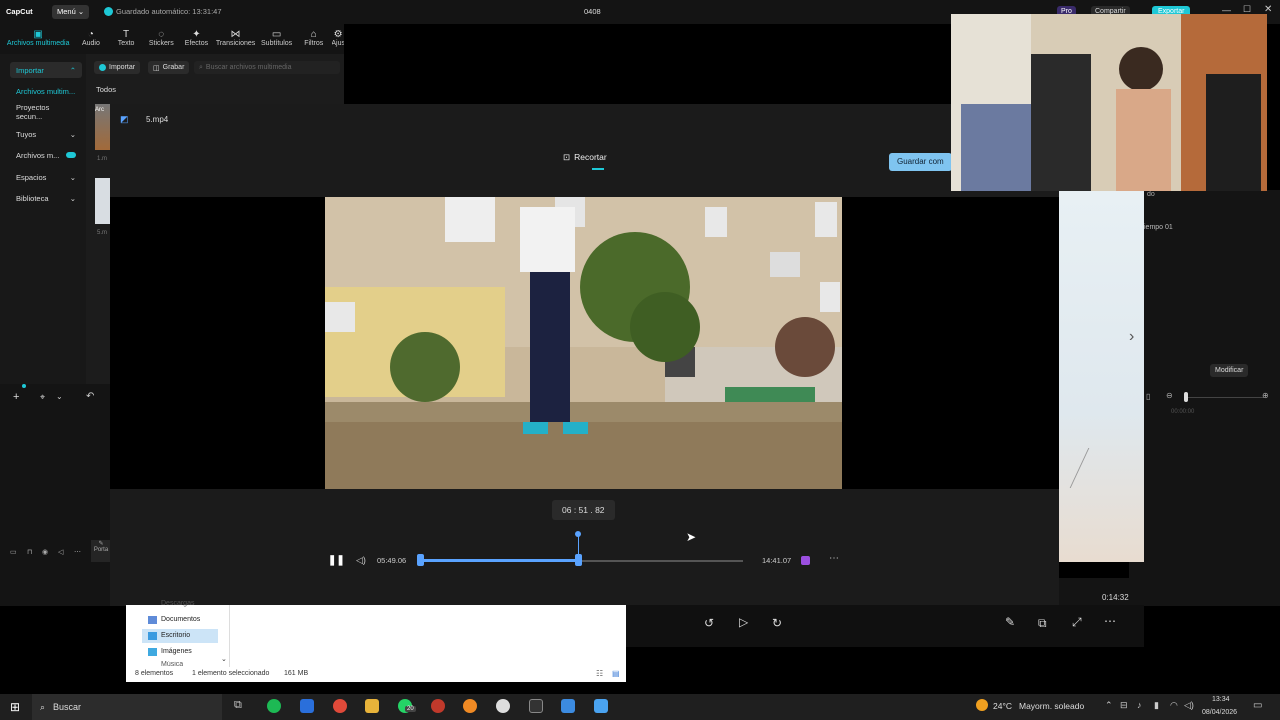 This screenshot has height=720, width=1280. I want to click on import-button: Importar, so click(117, 67).